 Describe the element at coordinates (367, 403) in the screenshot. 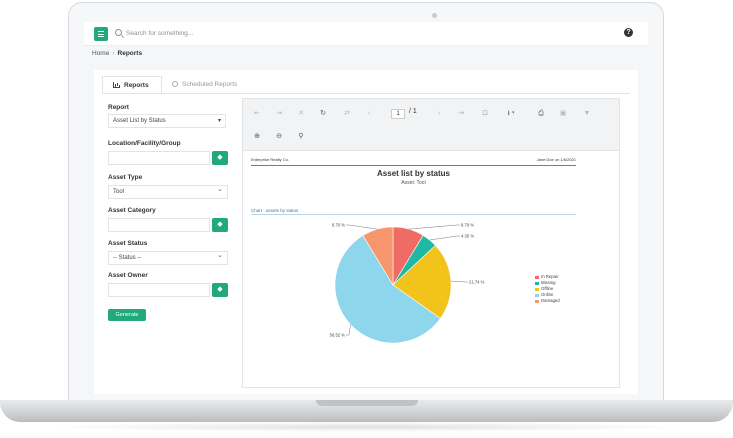

I see `laptop-notch` at that location.